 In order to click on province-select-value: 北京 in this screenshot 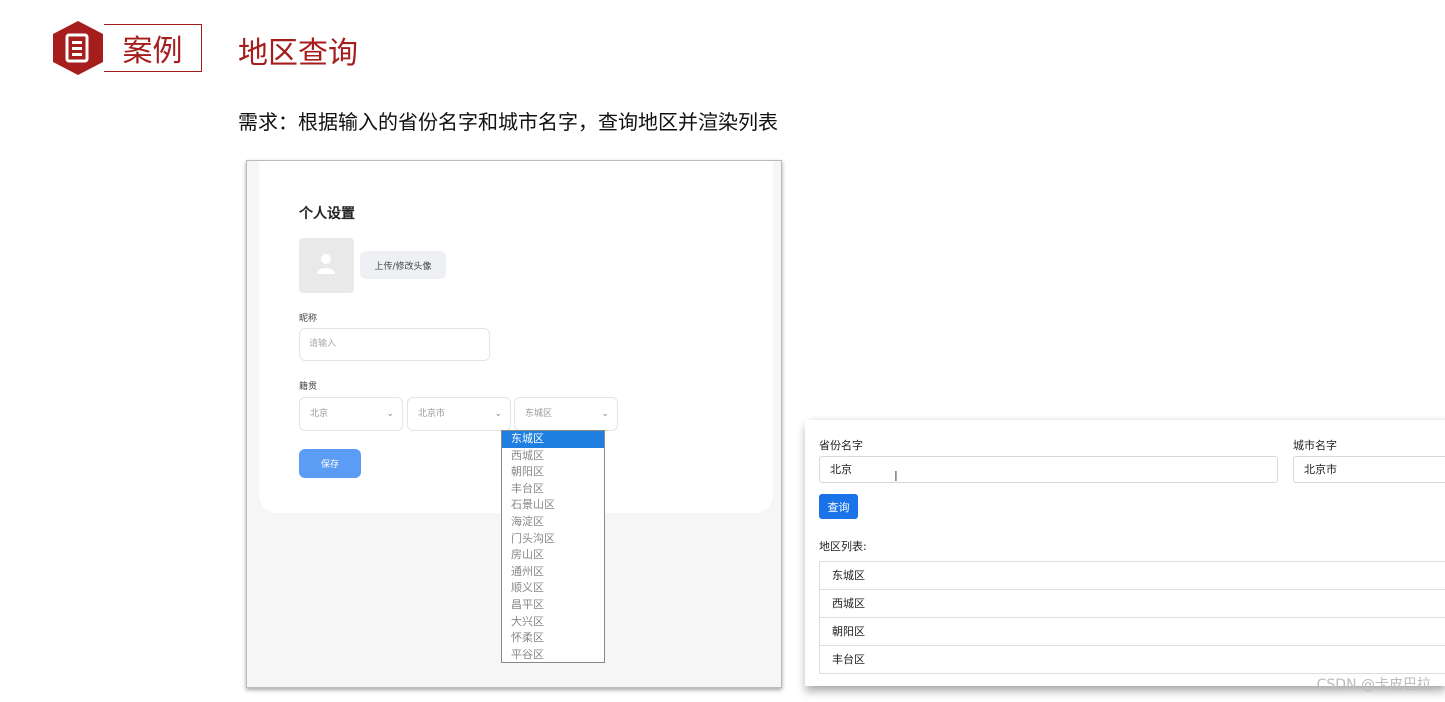, I will do `click(319, 414)`.